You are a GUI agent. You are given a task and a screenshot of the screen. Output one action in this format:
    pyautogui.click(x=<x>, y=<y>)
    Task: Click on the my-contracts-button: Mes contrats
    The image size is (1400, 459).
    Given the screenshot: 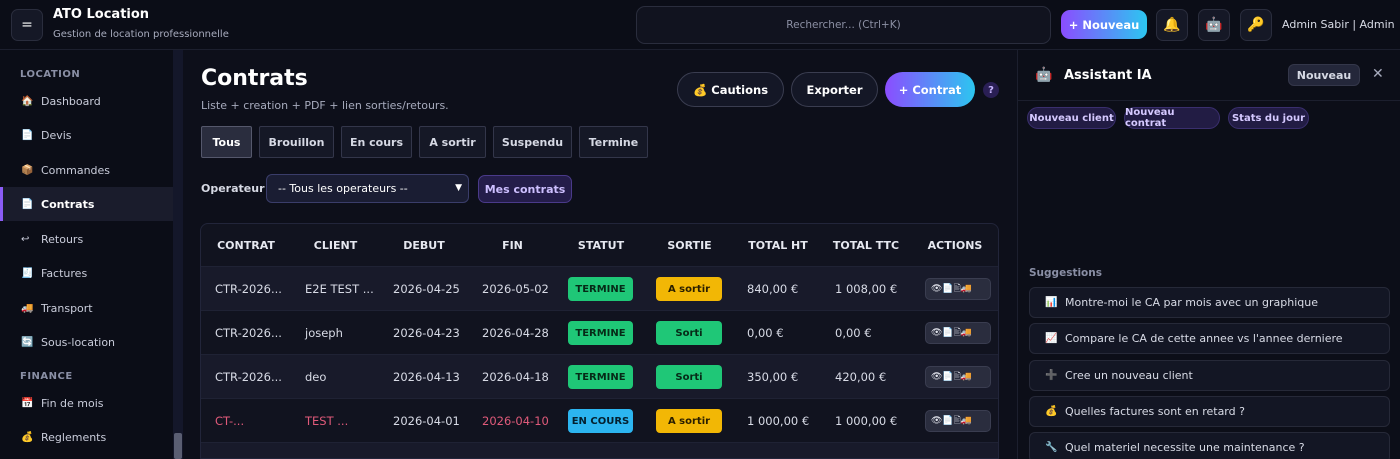 What is the action you would take?
    pyautogui.click(x=525, y=189)
    